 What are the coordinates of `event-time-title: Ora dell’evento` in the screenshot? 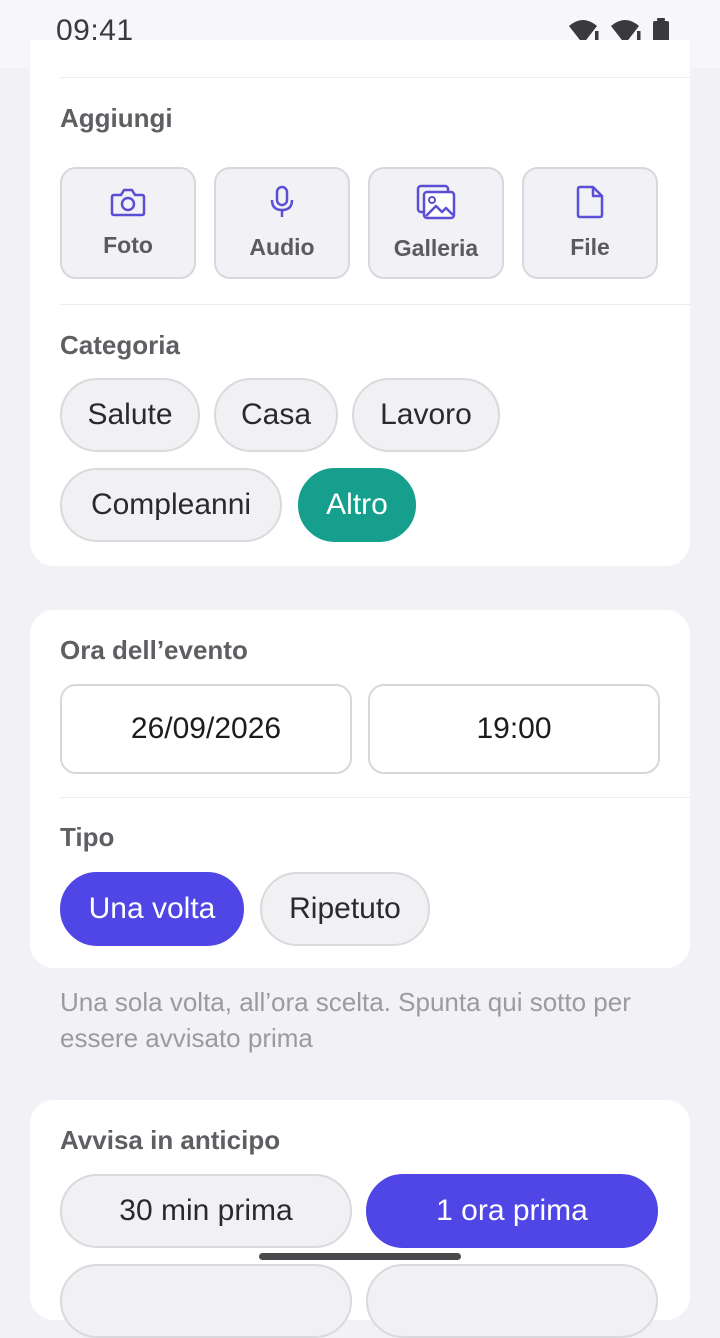 It's located at (154, 650).